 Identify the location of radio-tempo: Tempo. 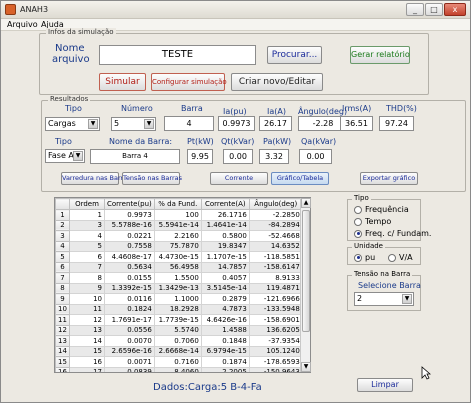
(372, 221).